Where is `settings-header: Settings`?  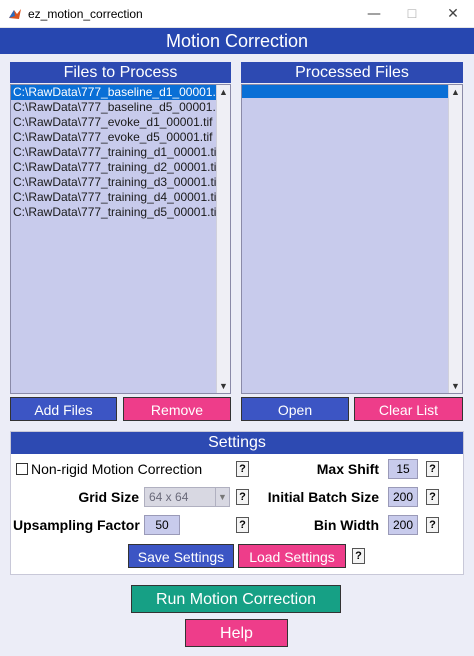
settings-header: Settings is located at coordinates (237, 443).